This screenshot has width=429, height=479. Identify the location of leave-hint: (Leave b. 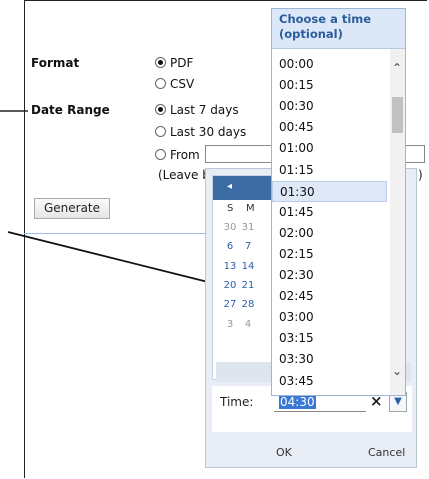
(184, 175).